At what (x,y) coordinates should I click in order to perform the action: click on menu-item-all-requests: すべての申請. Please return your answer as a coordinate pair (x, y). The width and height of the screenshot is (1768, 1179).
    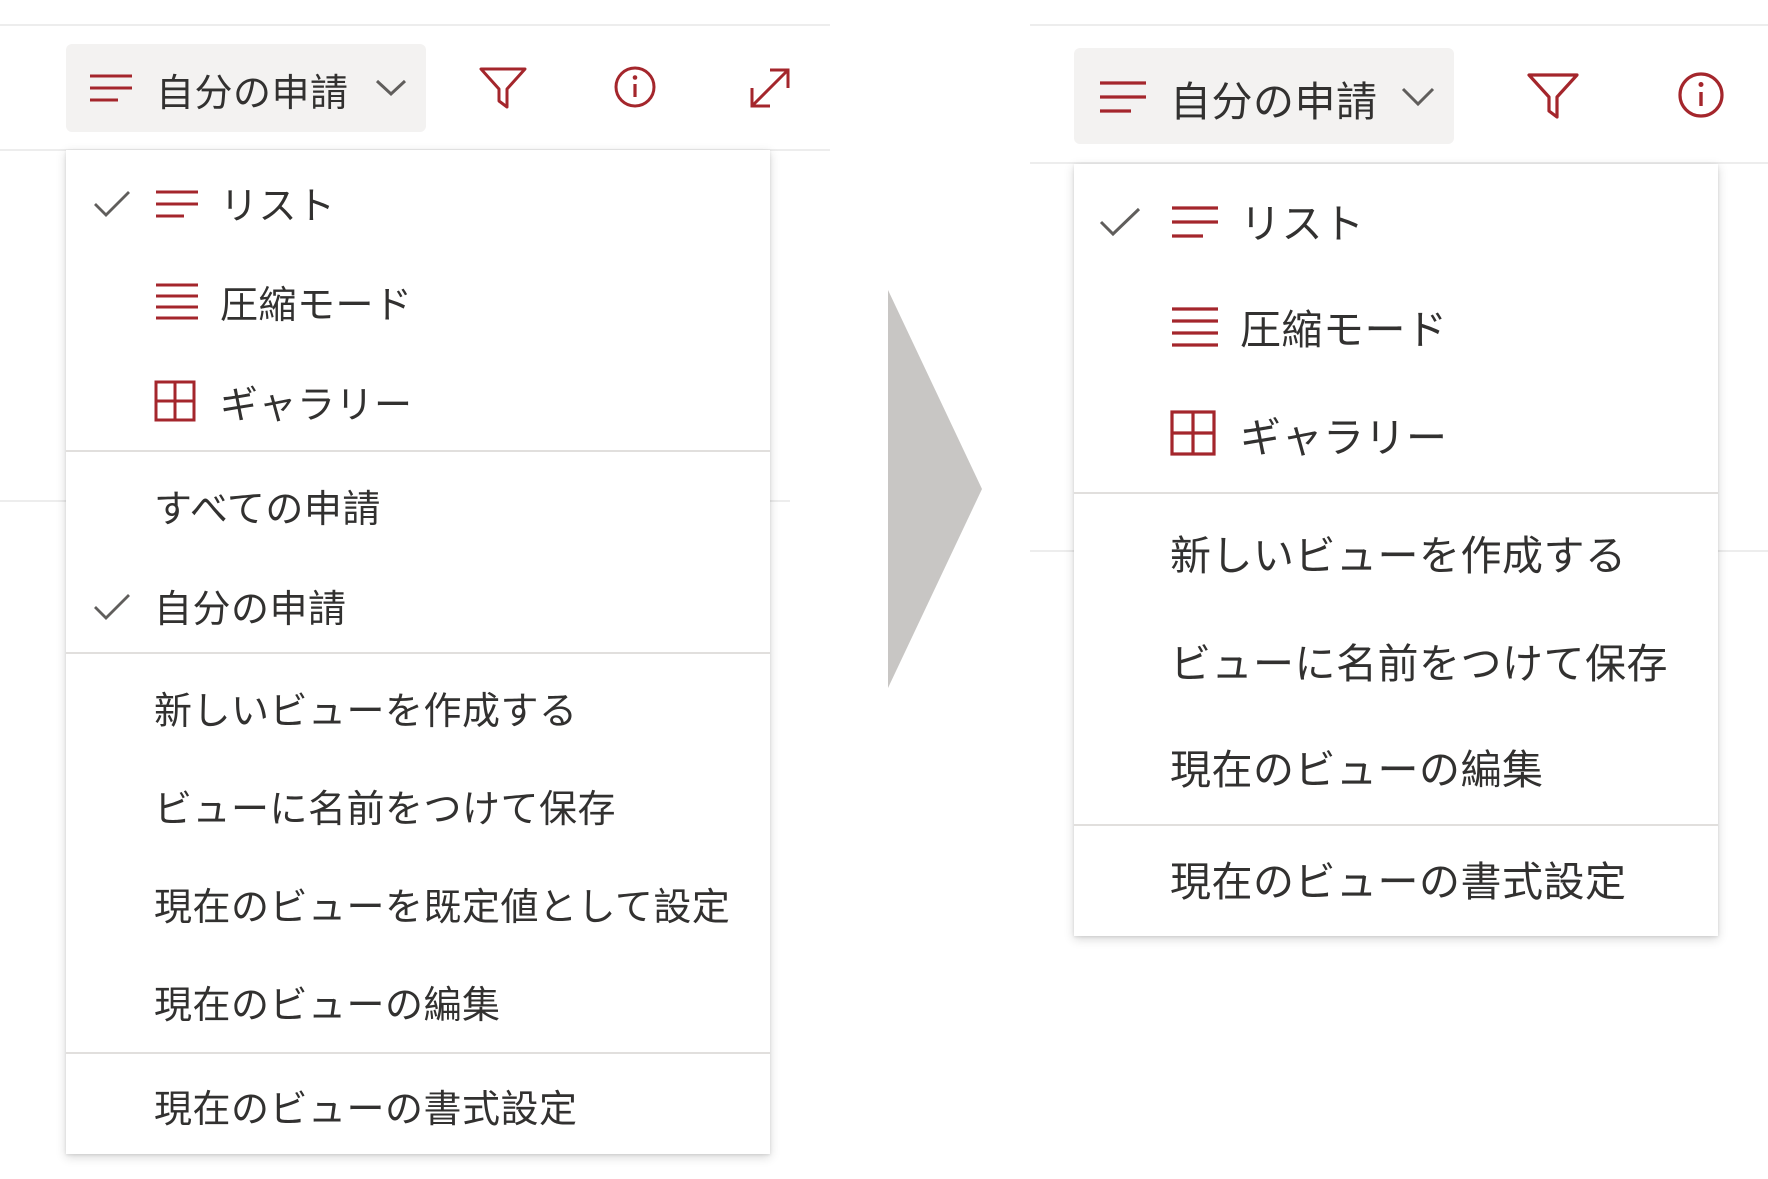
    Looking at the image, I should click on (418, 502).